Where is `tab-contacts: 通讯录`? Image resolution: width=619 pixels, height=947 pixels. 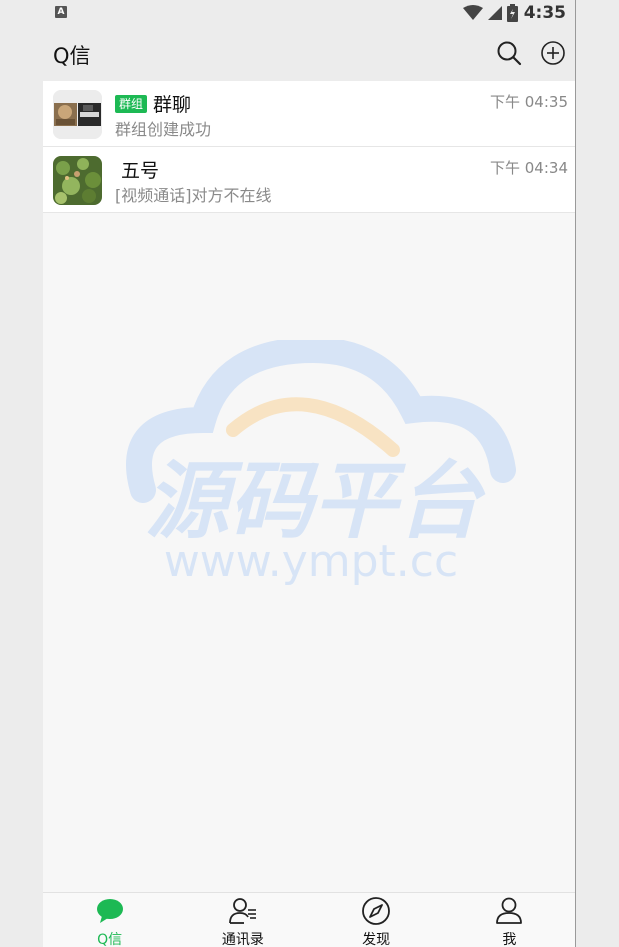 tab-contacts: 通讯录 is located at coordinates (242, 920).